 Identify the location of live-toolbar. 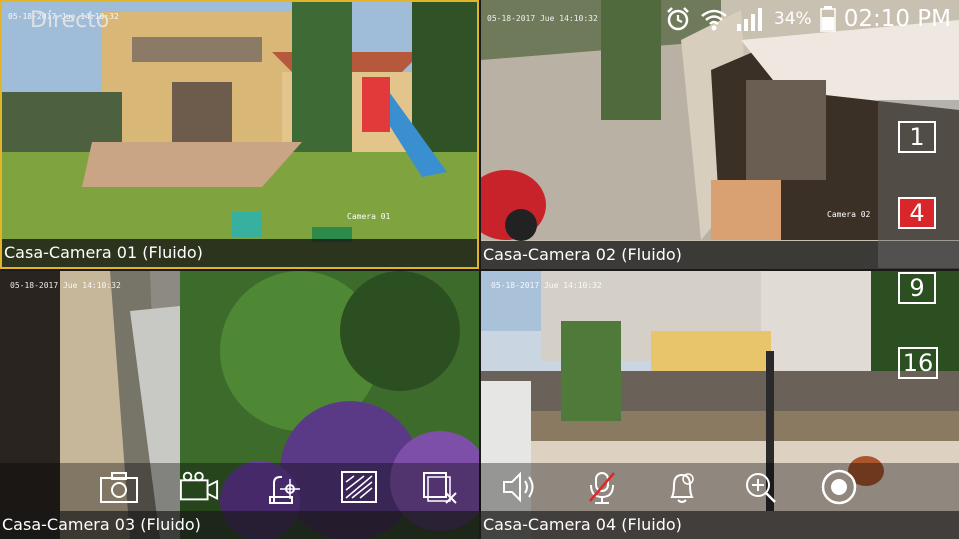
(479, 487).